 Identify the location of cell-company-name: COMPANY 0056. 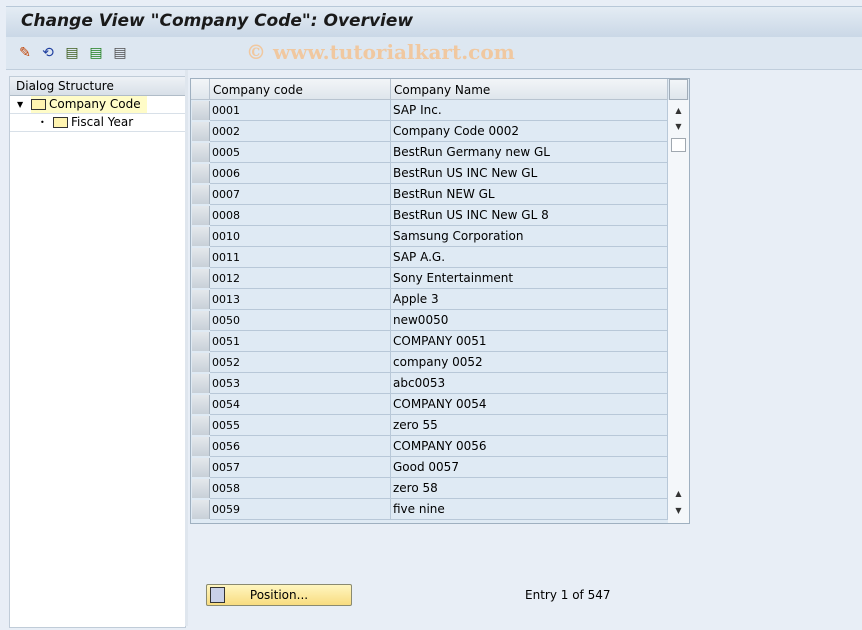
(529, 446).